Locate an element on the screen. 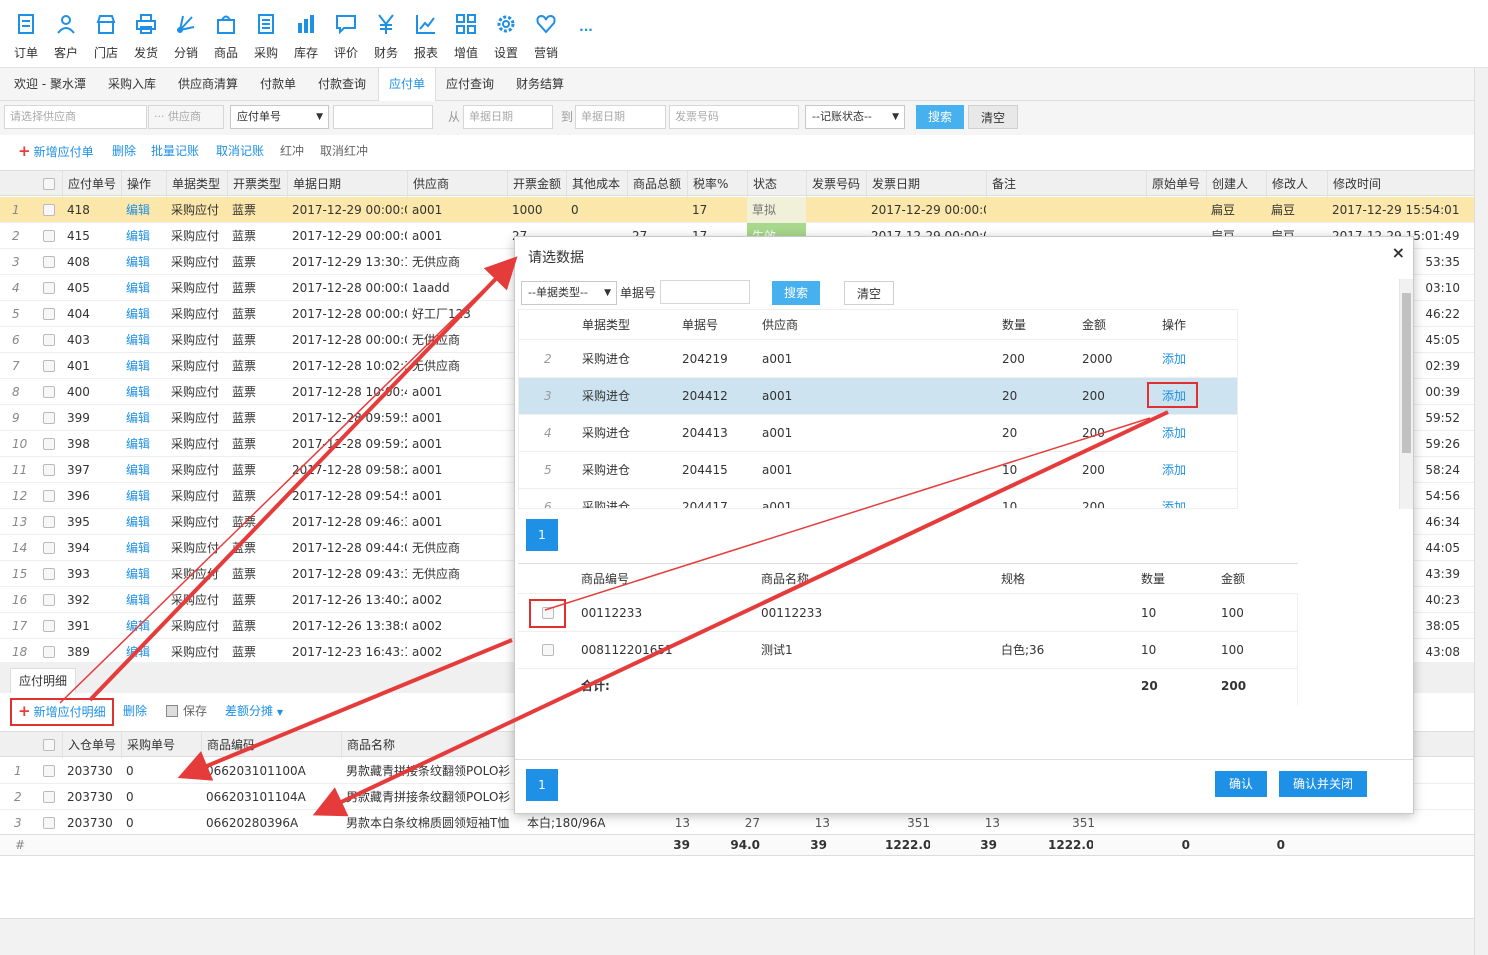 The height and width of the screenshot is (955, 1488). clear-button: 清空 is located at coordinates (993, 117).